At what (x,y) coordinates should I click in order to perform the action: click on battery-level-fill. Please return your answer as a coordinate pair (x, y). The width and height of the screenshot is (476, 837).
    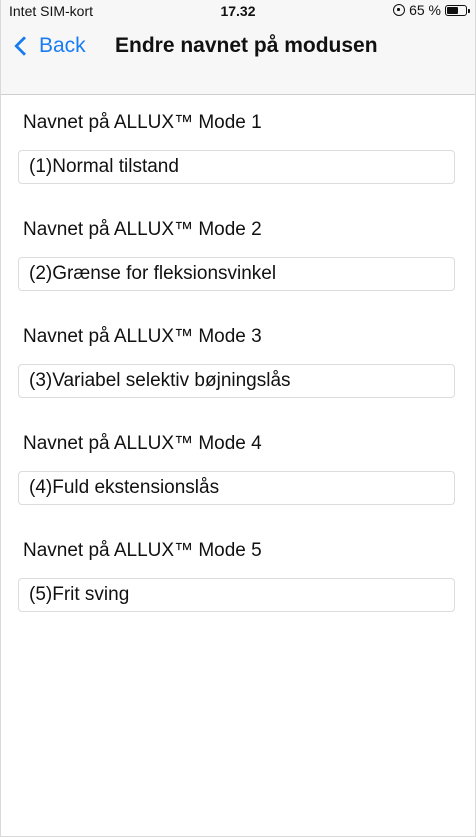
    Looking at the image, I should click on (452, 10).